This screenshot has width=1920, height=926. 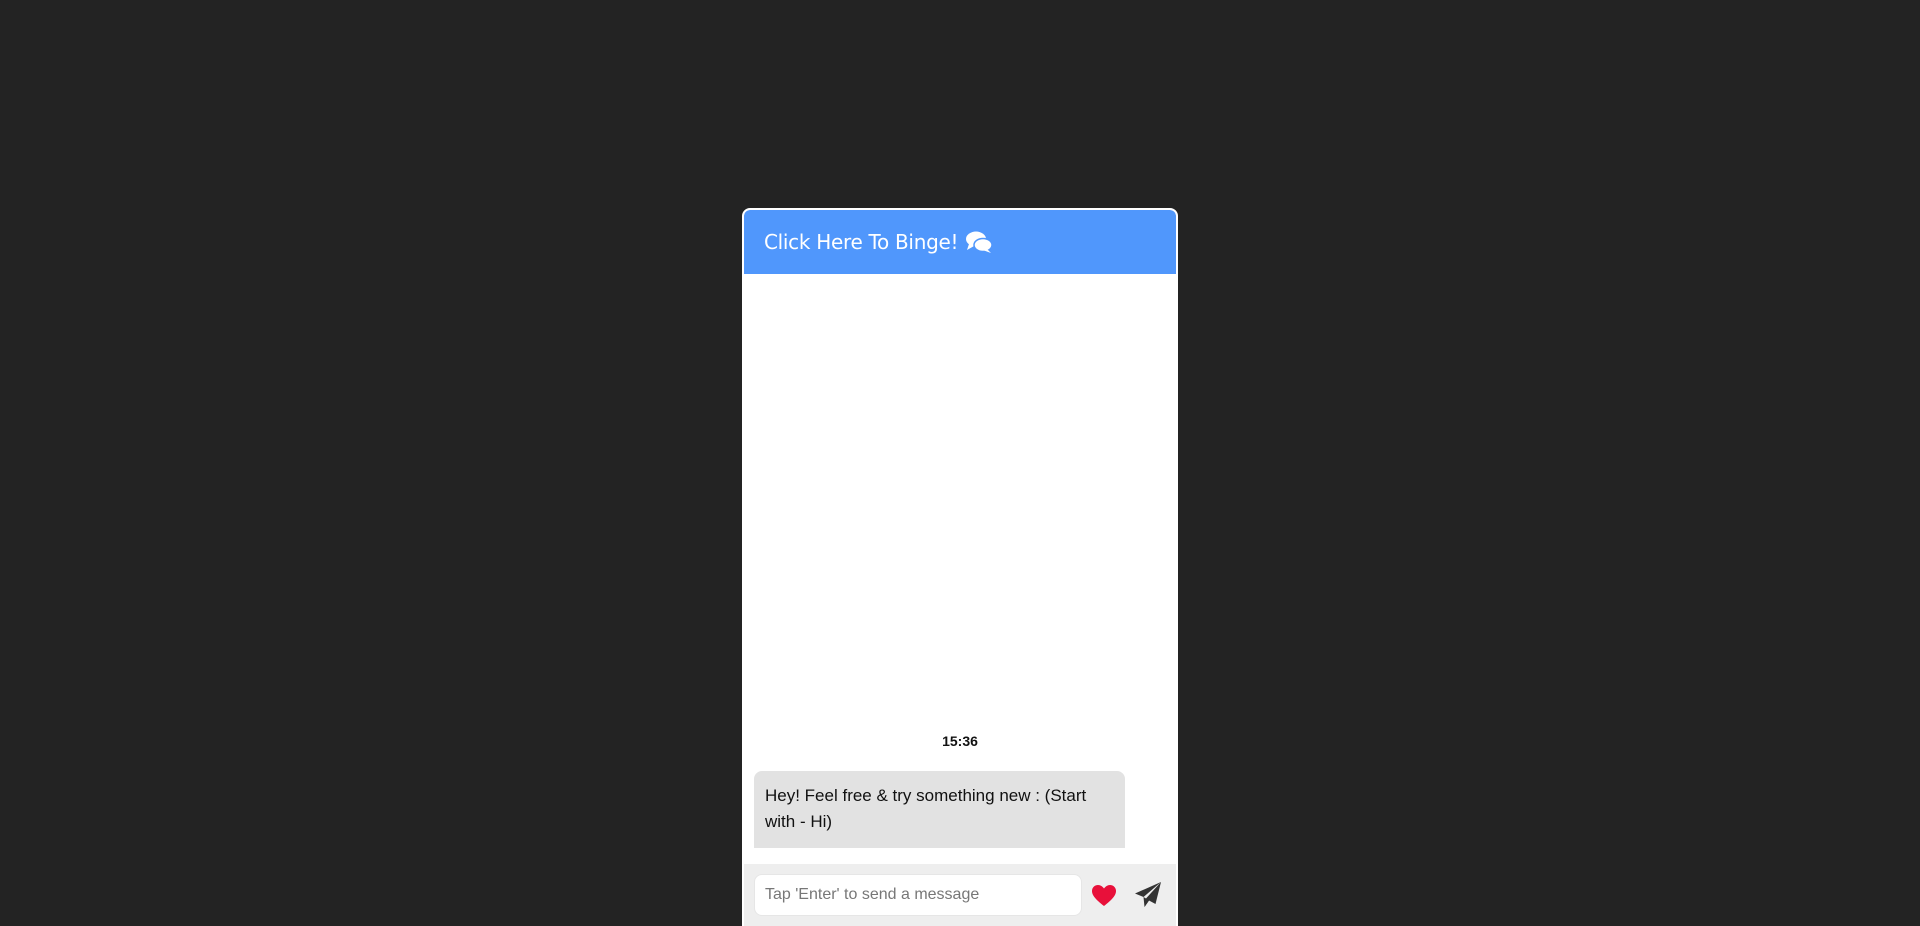 What do you see at coordinates (1148, 895) in the screenshot?
I see `paper-plane-icon` at bounding box center [1148, 895].